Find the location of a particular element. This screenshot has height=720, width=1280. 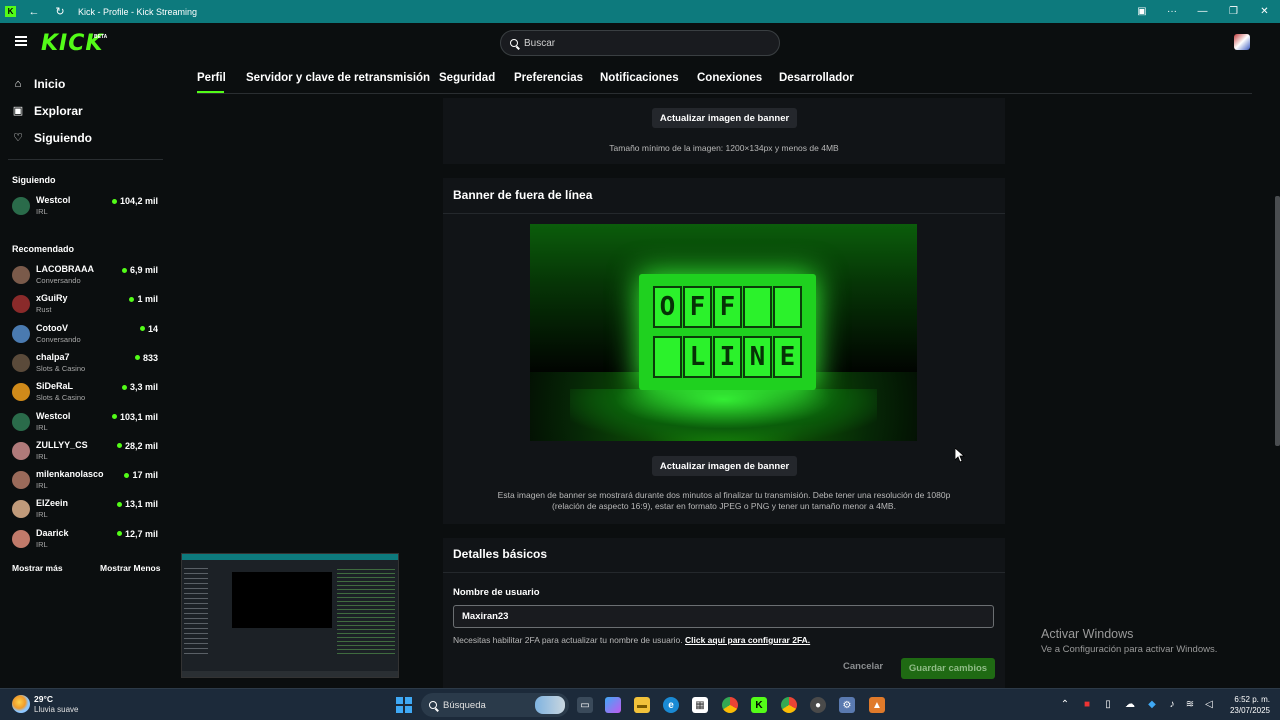

recommended-channel: ElZeein IRL 13,1 mil is located at coordinates (86, 511).